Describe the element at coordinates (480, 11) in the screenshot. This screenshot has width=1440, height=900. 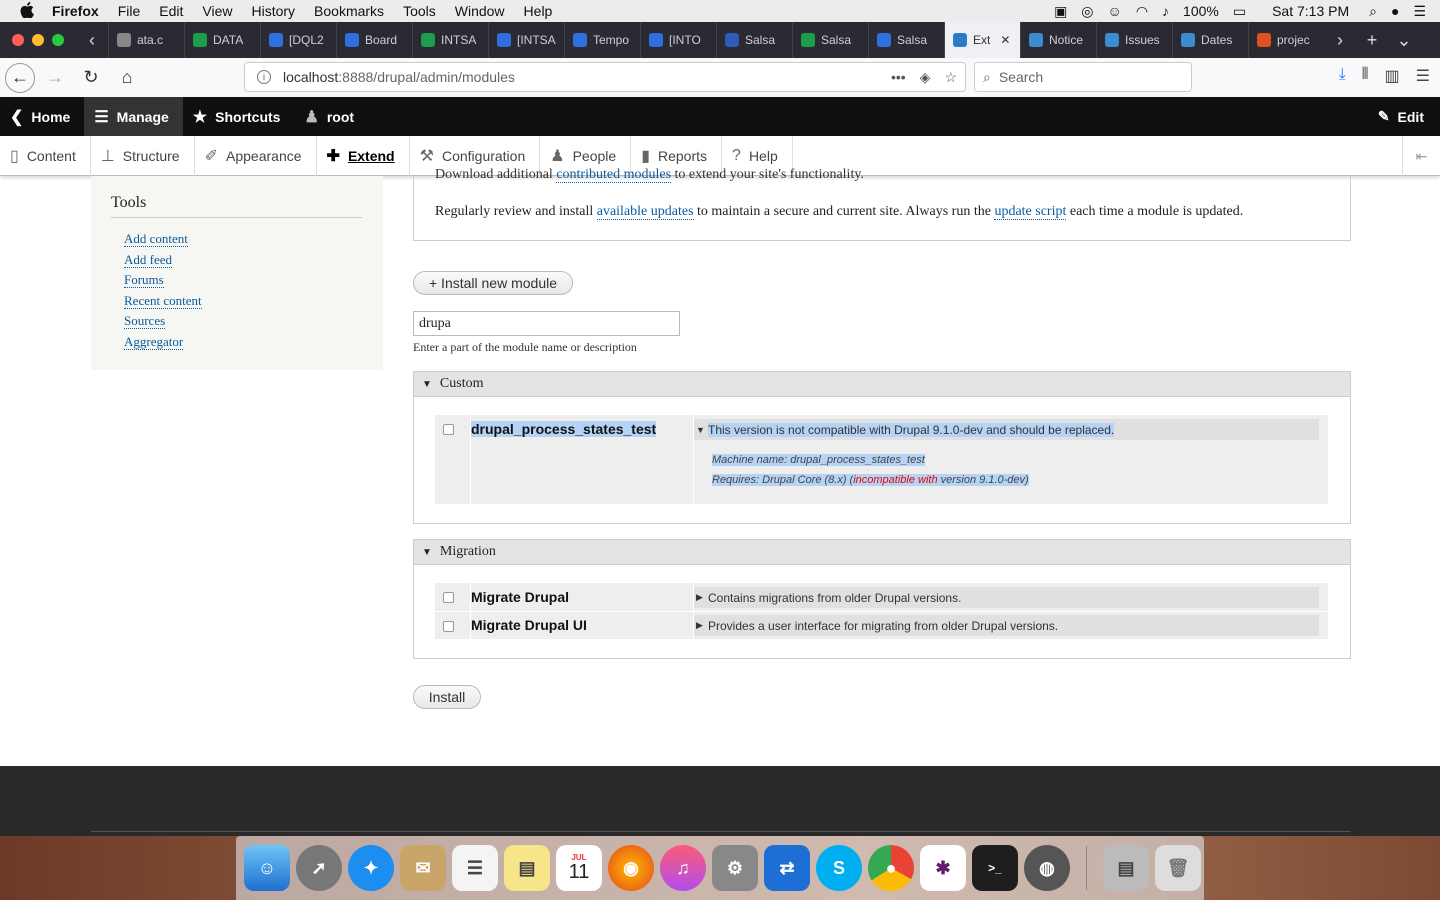
I see `menu-window: Window` at that location.